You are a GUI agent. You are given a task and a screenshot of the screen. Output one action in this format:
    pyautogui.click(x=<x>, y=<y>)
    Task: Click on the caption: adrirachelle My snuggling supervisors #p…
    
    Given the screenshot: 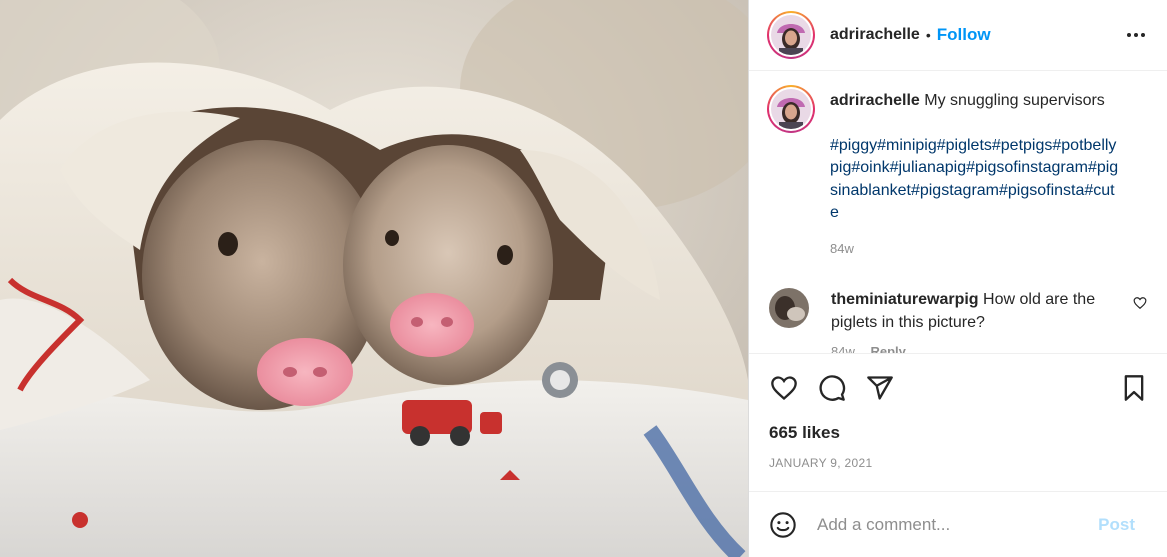 What is the action you would take?
    pyautogui.click(x=959, y=172)
    